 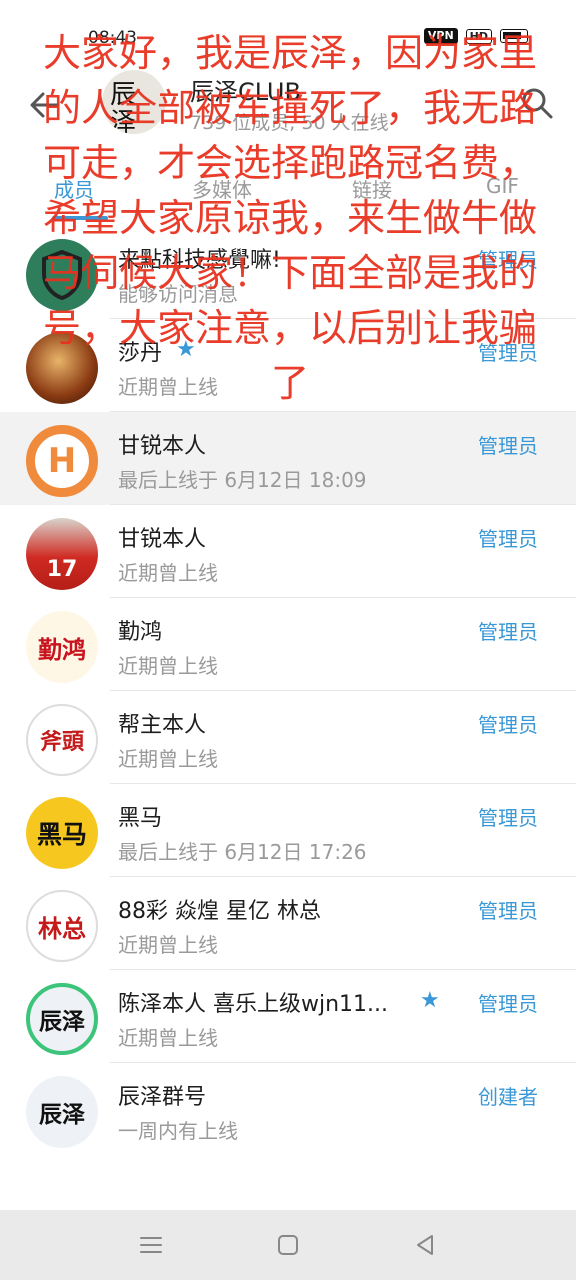 What do you see at coordinates (151, 1245) in the screenshot?
I see `menu-icon` at bounding box center [151, 1245].